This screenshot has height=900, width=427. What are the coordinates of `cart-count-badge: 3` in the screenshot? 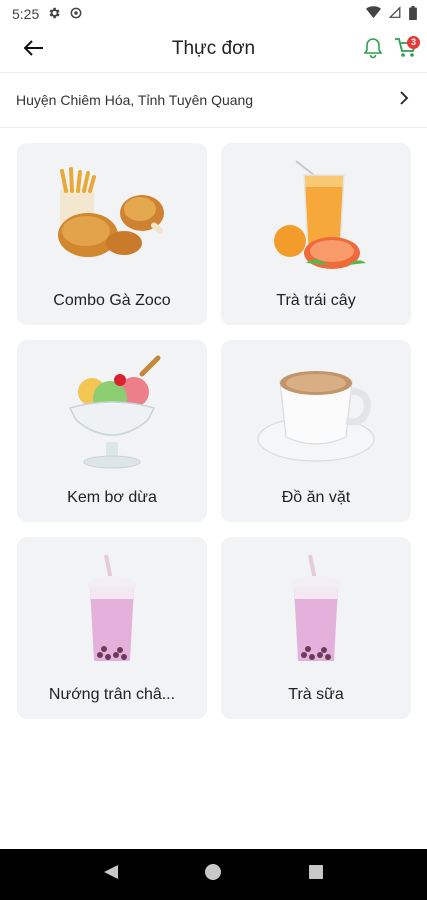 It's located at (413, 42).